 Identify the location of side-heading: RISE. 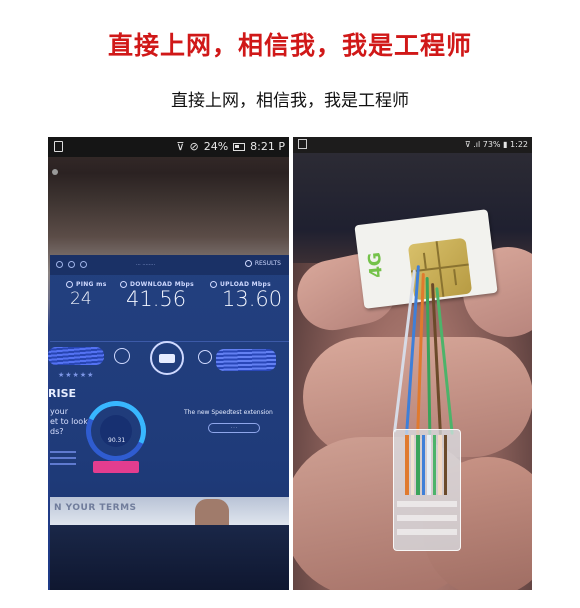
(62, 393).